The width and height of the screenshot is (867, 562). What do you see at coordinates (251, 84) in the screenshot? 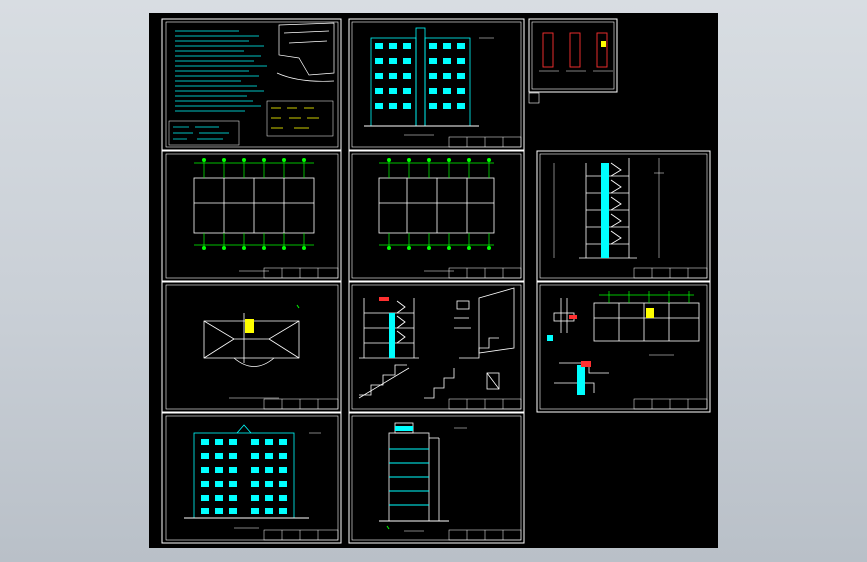
I see `sheet-design-notes` at bounding box center [251, 84].